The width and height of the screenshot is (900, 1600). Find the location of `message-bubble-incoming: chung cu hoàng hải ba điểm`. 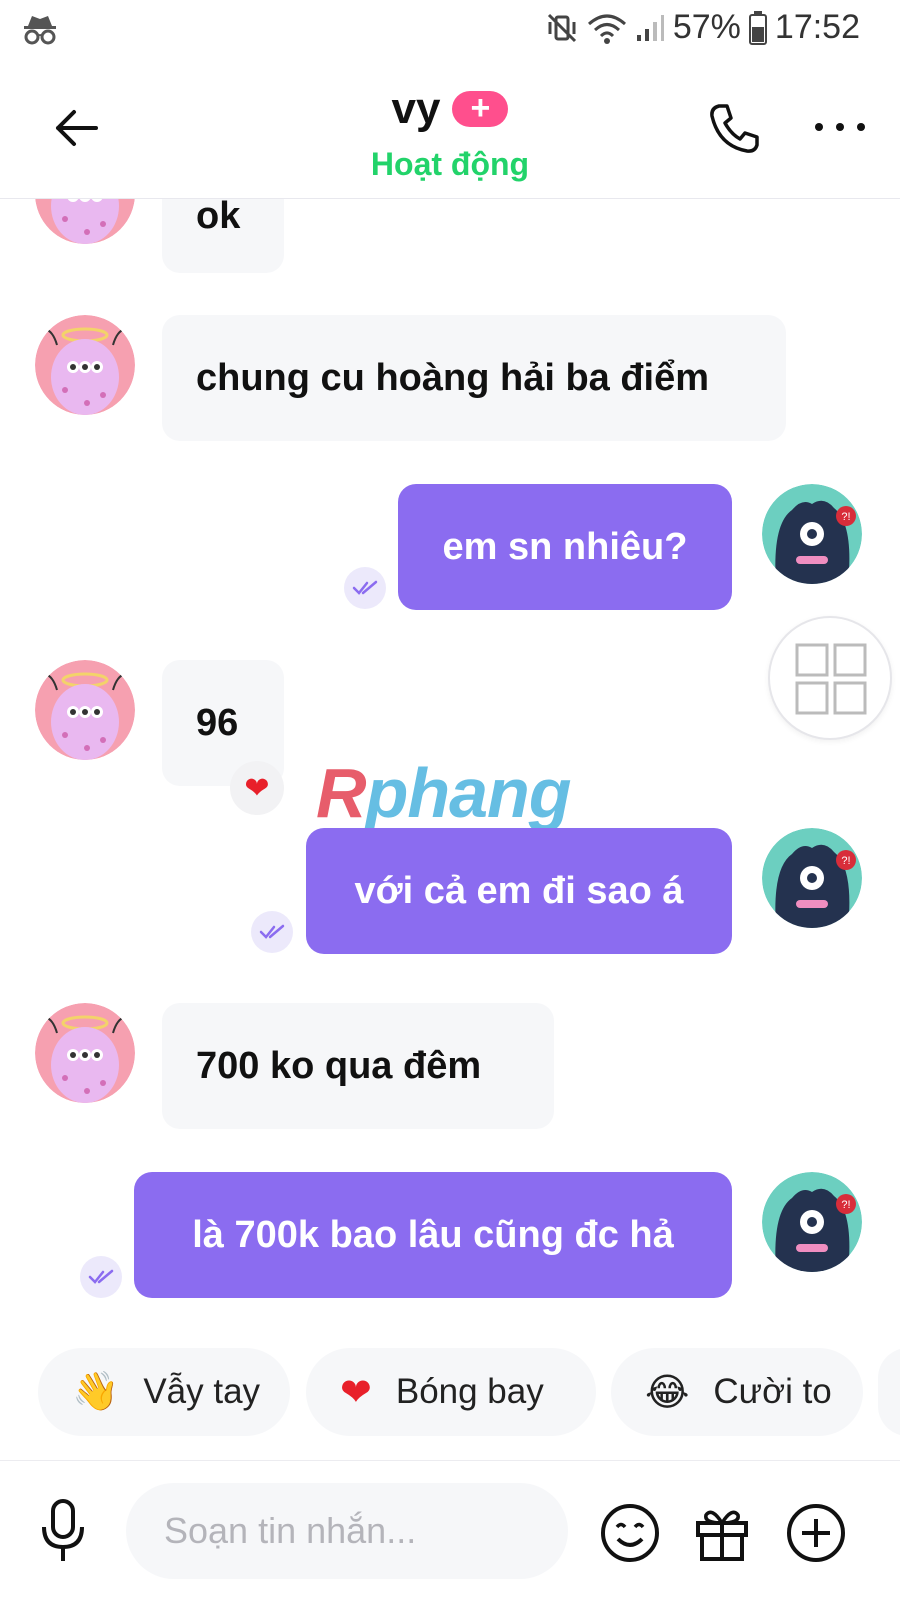

message-bubble-incoming: chung cu hoàng hải ba điểm is located at coordinates (474, 378).